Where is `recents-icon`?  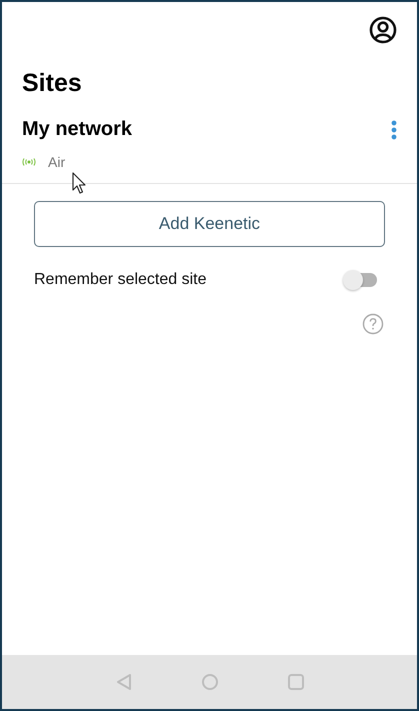 recents-icon is located at coordinates (295, 682).